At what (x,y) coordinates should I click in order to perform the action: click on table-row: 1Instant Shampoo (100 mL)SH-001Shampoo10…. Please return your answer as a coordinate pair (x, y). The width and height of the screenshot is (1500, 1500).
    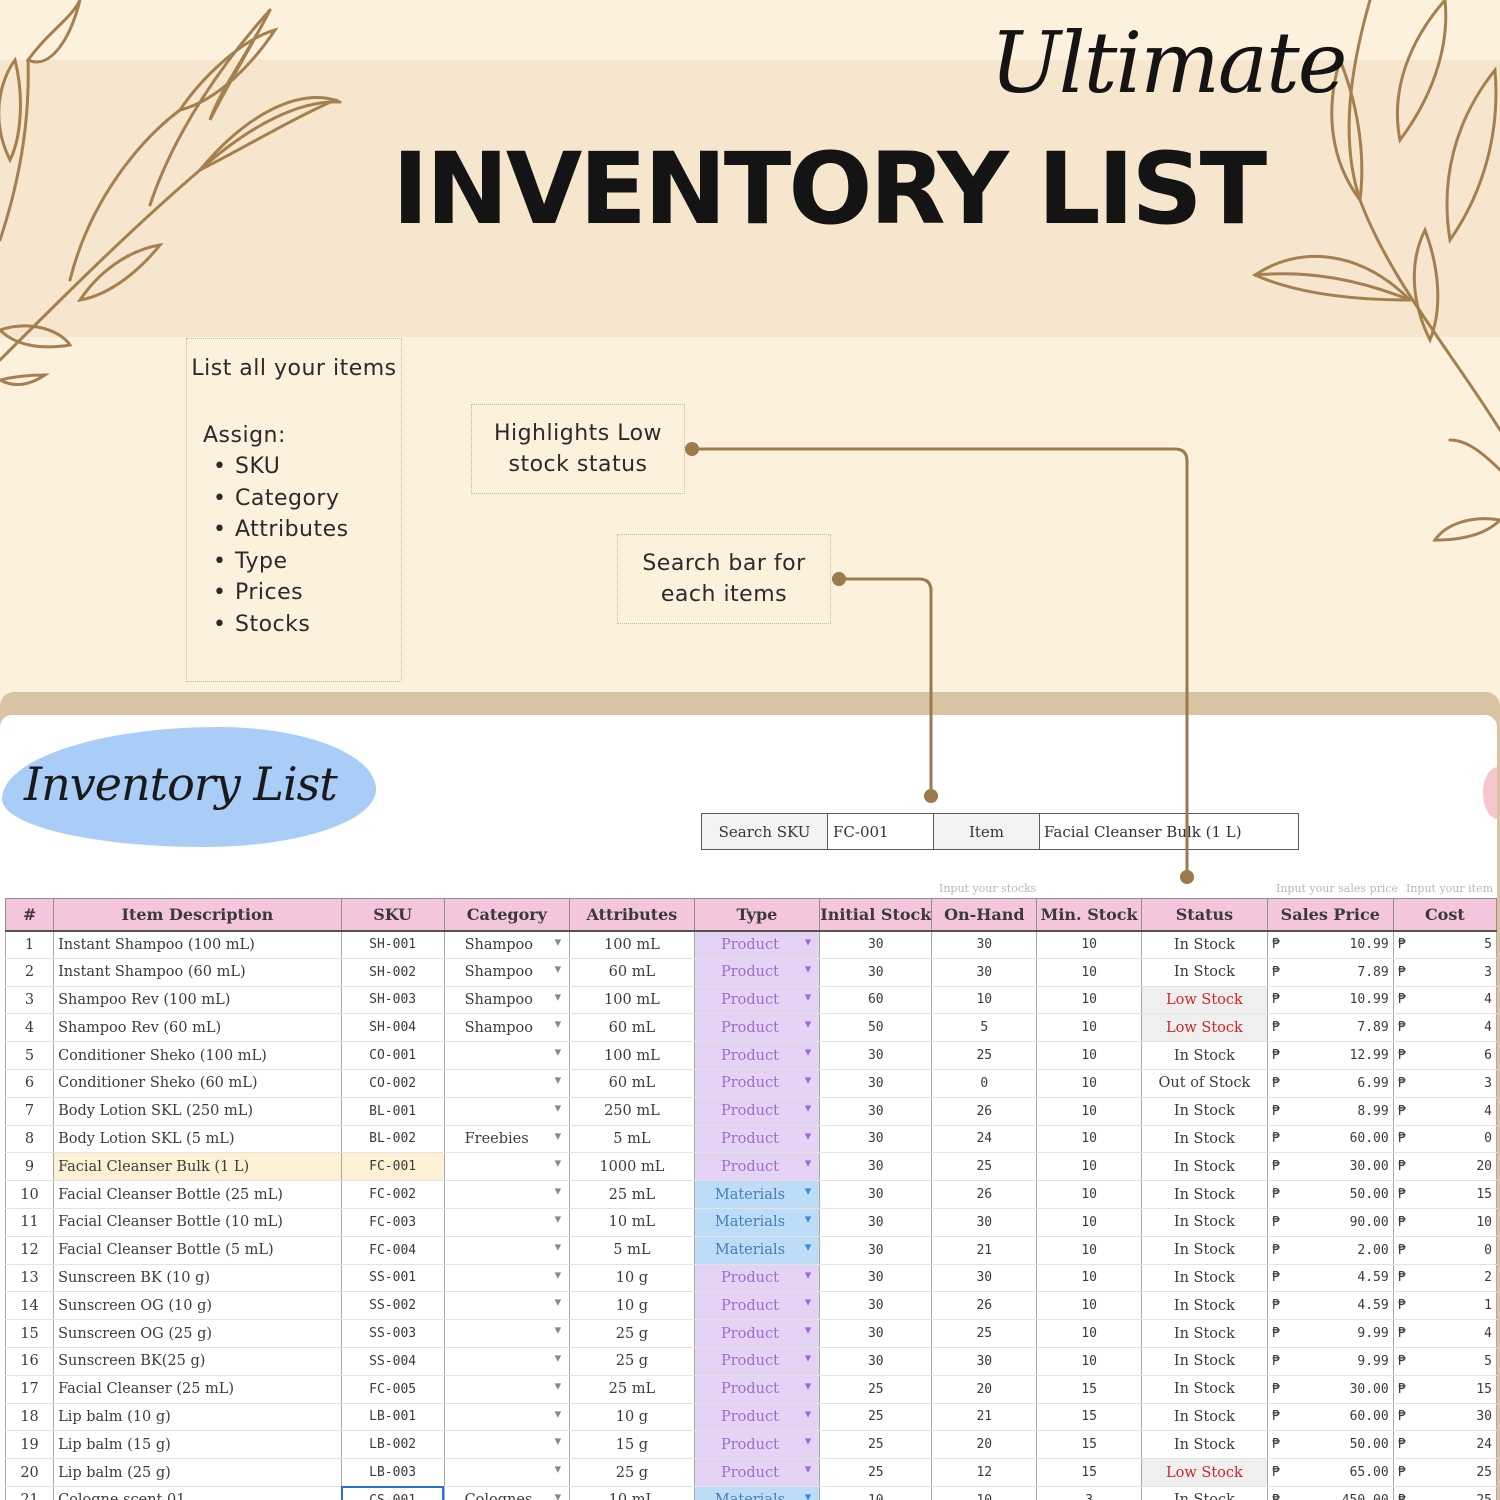
    Looking at the image, I should click on (750, 944).